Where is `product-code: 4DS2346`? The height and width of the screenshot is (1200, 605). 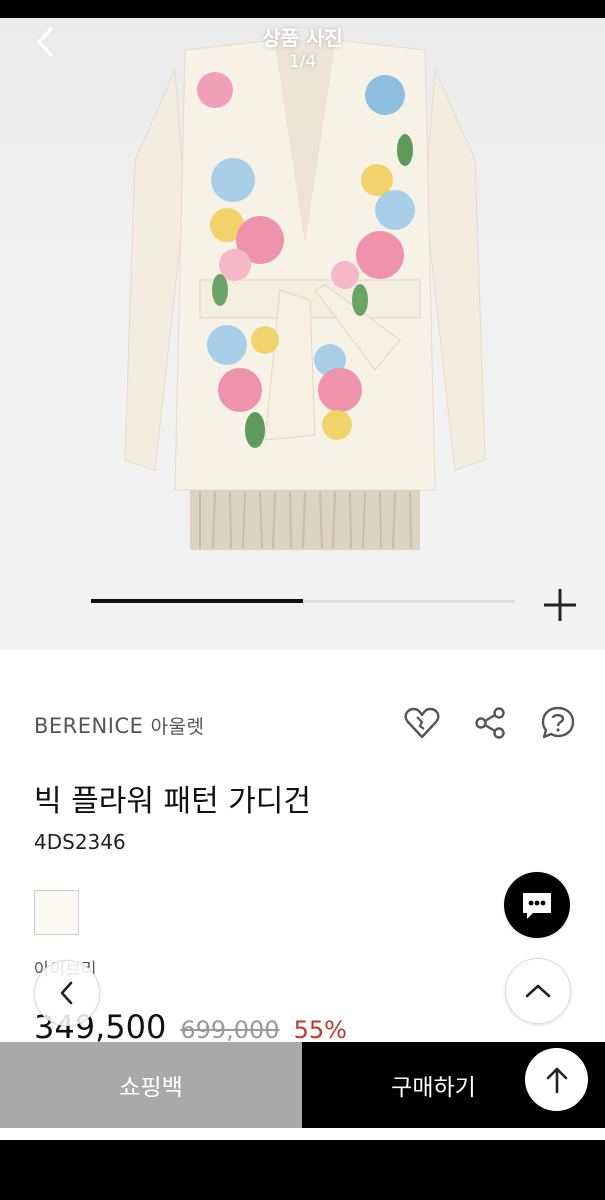
product-code: 4DS2346 is located at coordinates (80, 842).